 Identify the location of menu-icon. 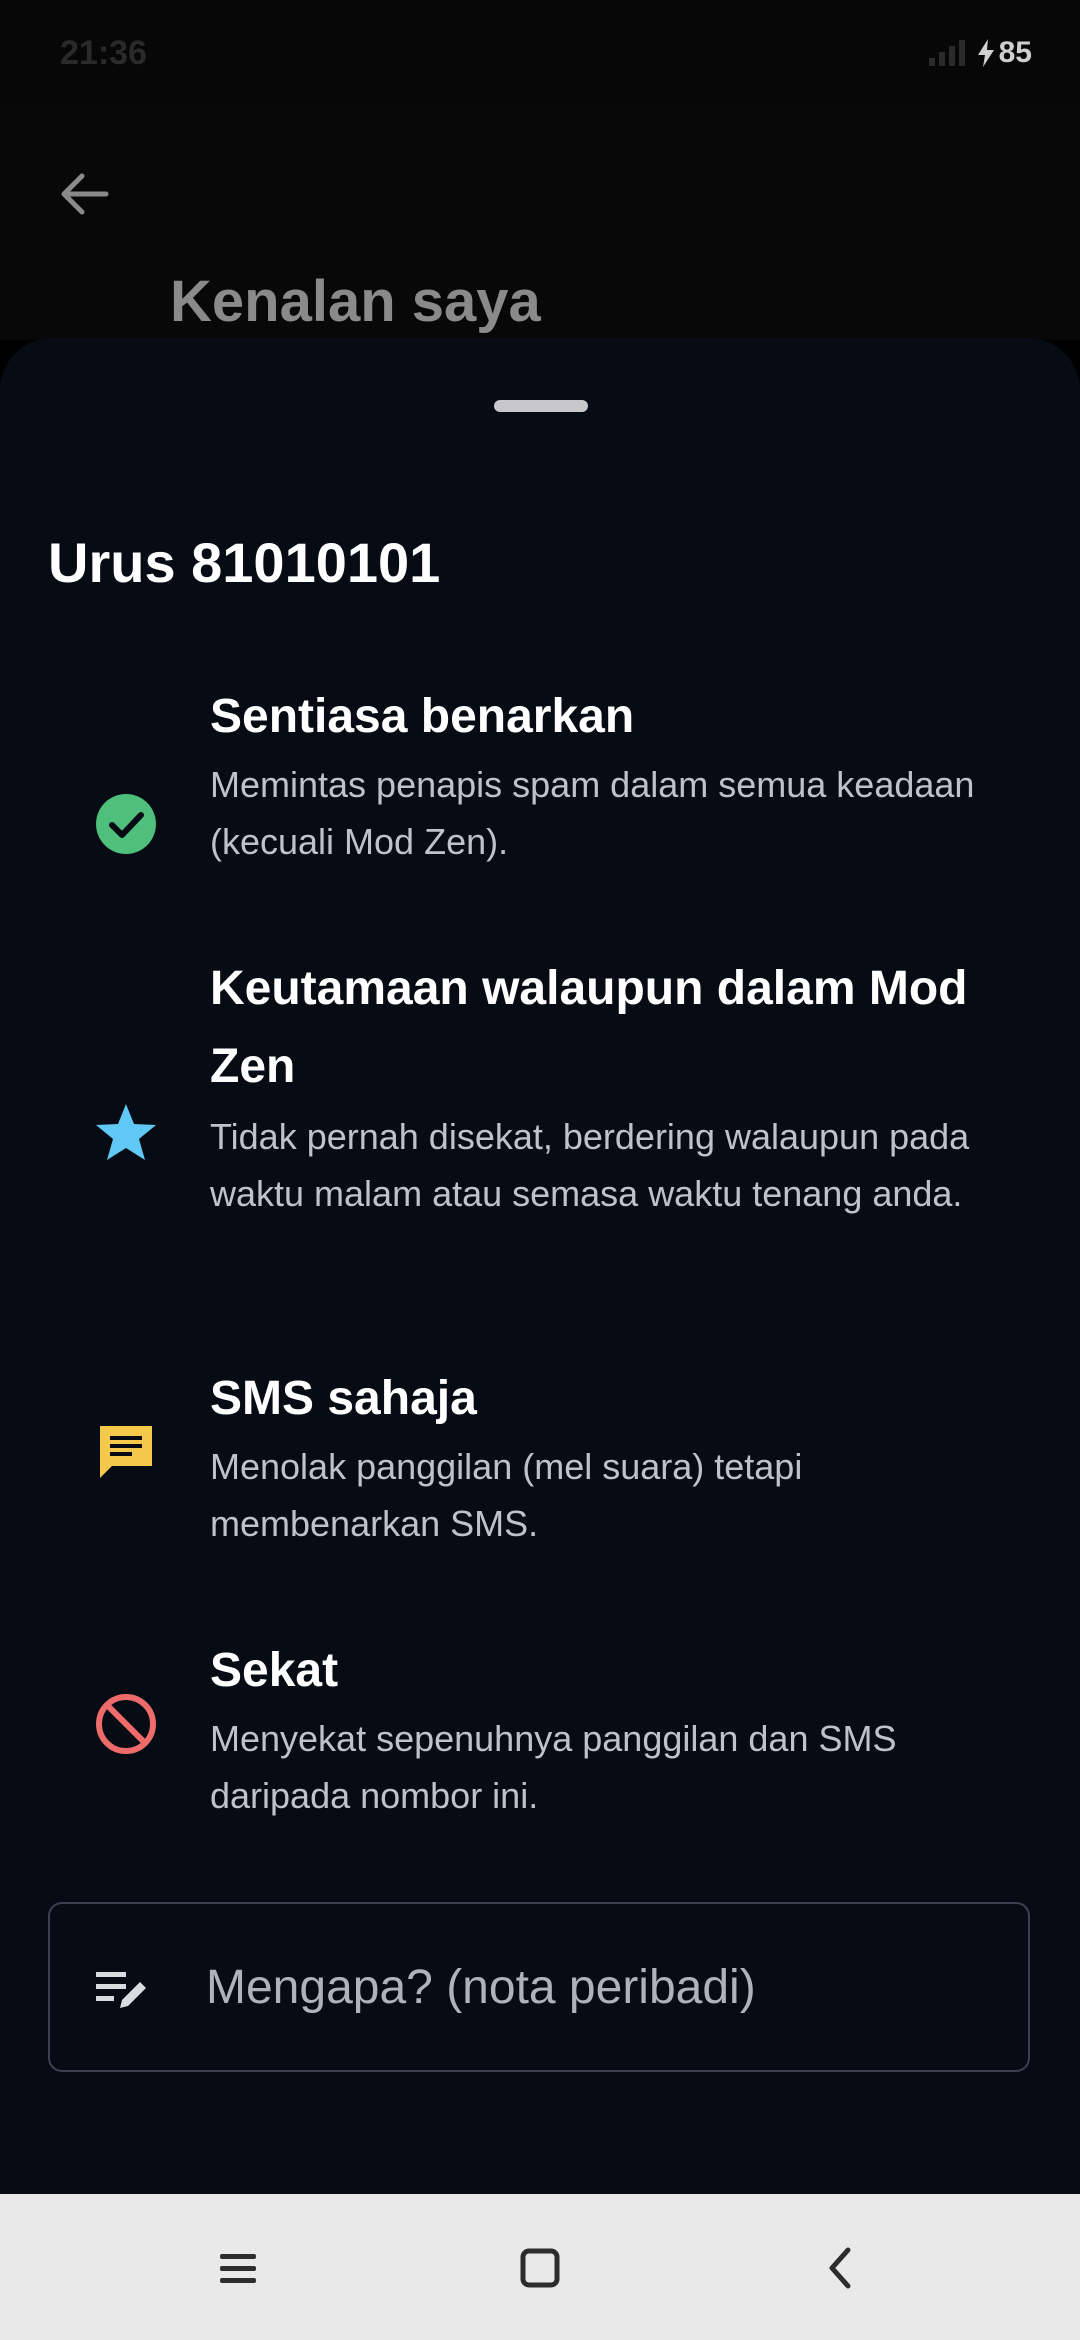
(238, 2268).